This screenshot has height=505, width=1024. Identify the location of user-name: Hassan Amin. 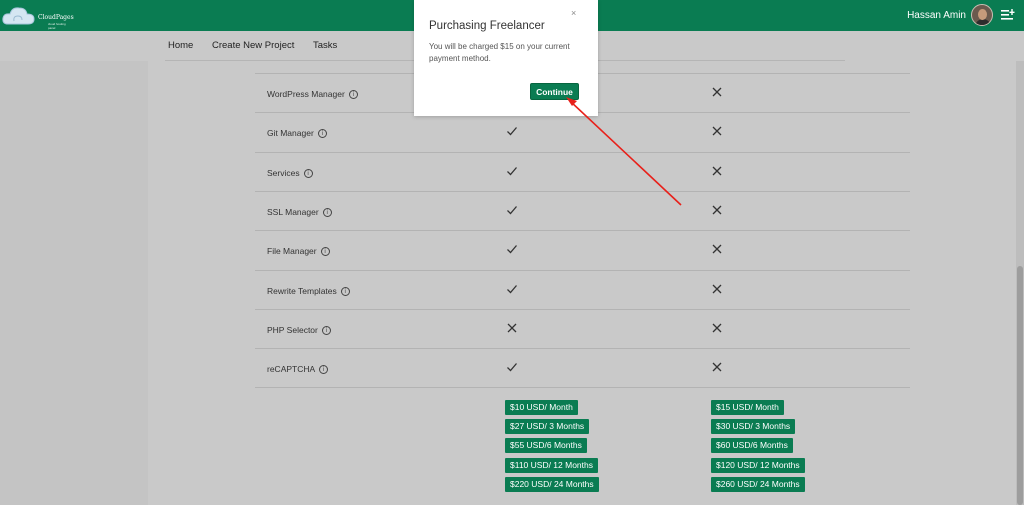
(936, 15).